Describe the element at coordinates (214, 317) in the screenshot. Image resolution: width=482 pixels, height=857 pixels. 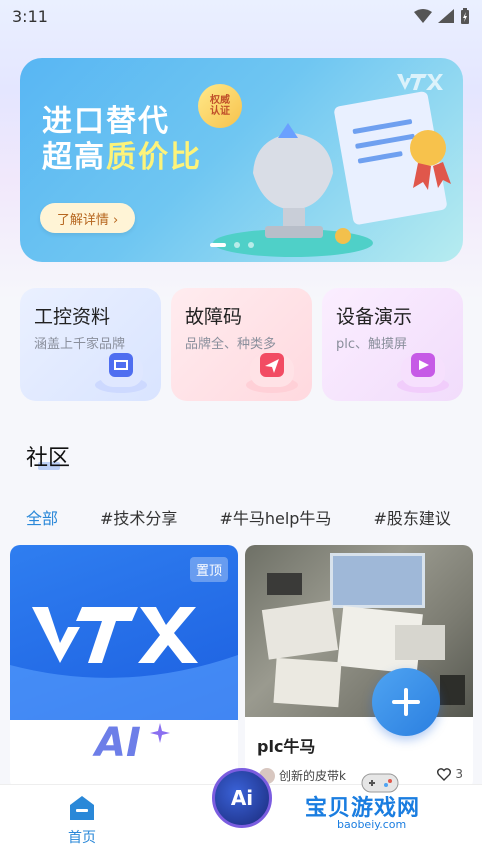
I see `card-title: 故障码` at that location.